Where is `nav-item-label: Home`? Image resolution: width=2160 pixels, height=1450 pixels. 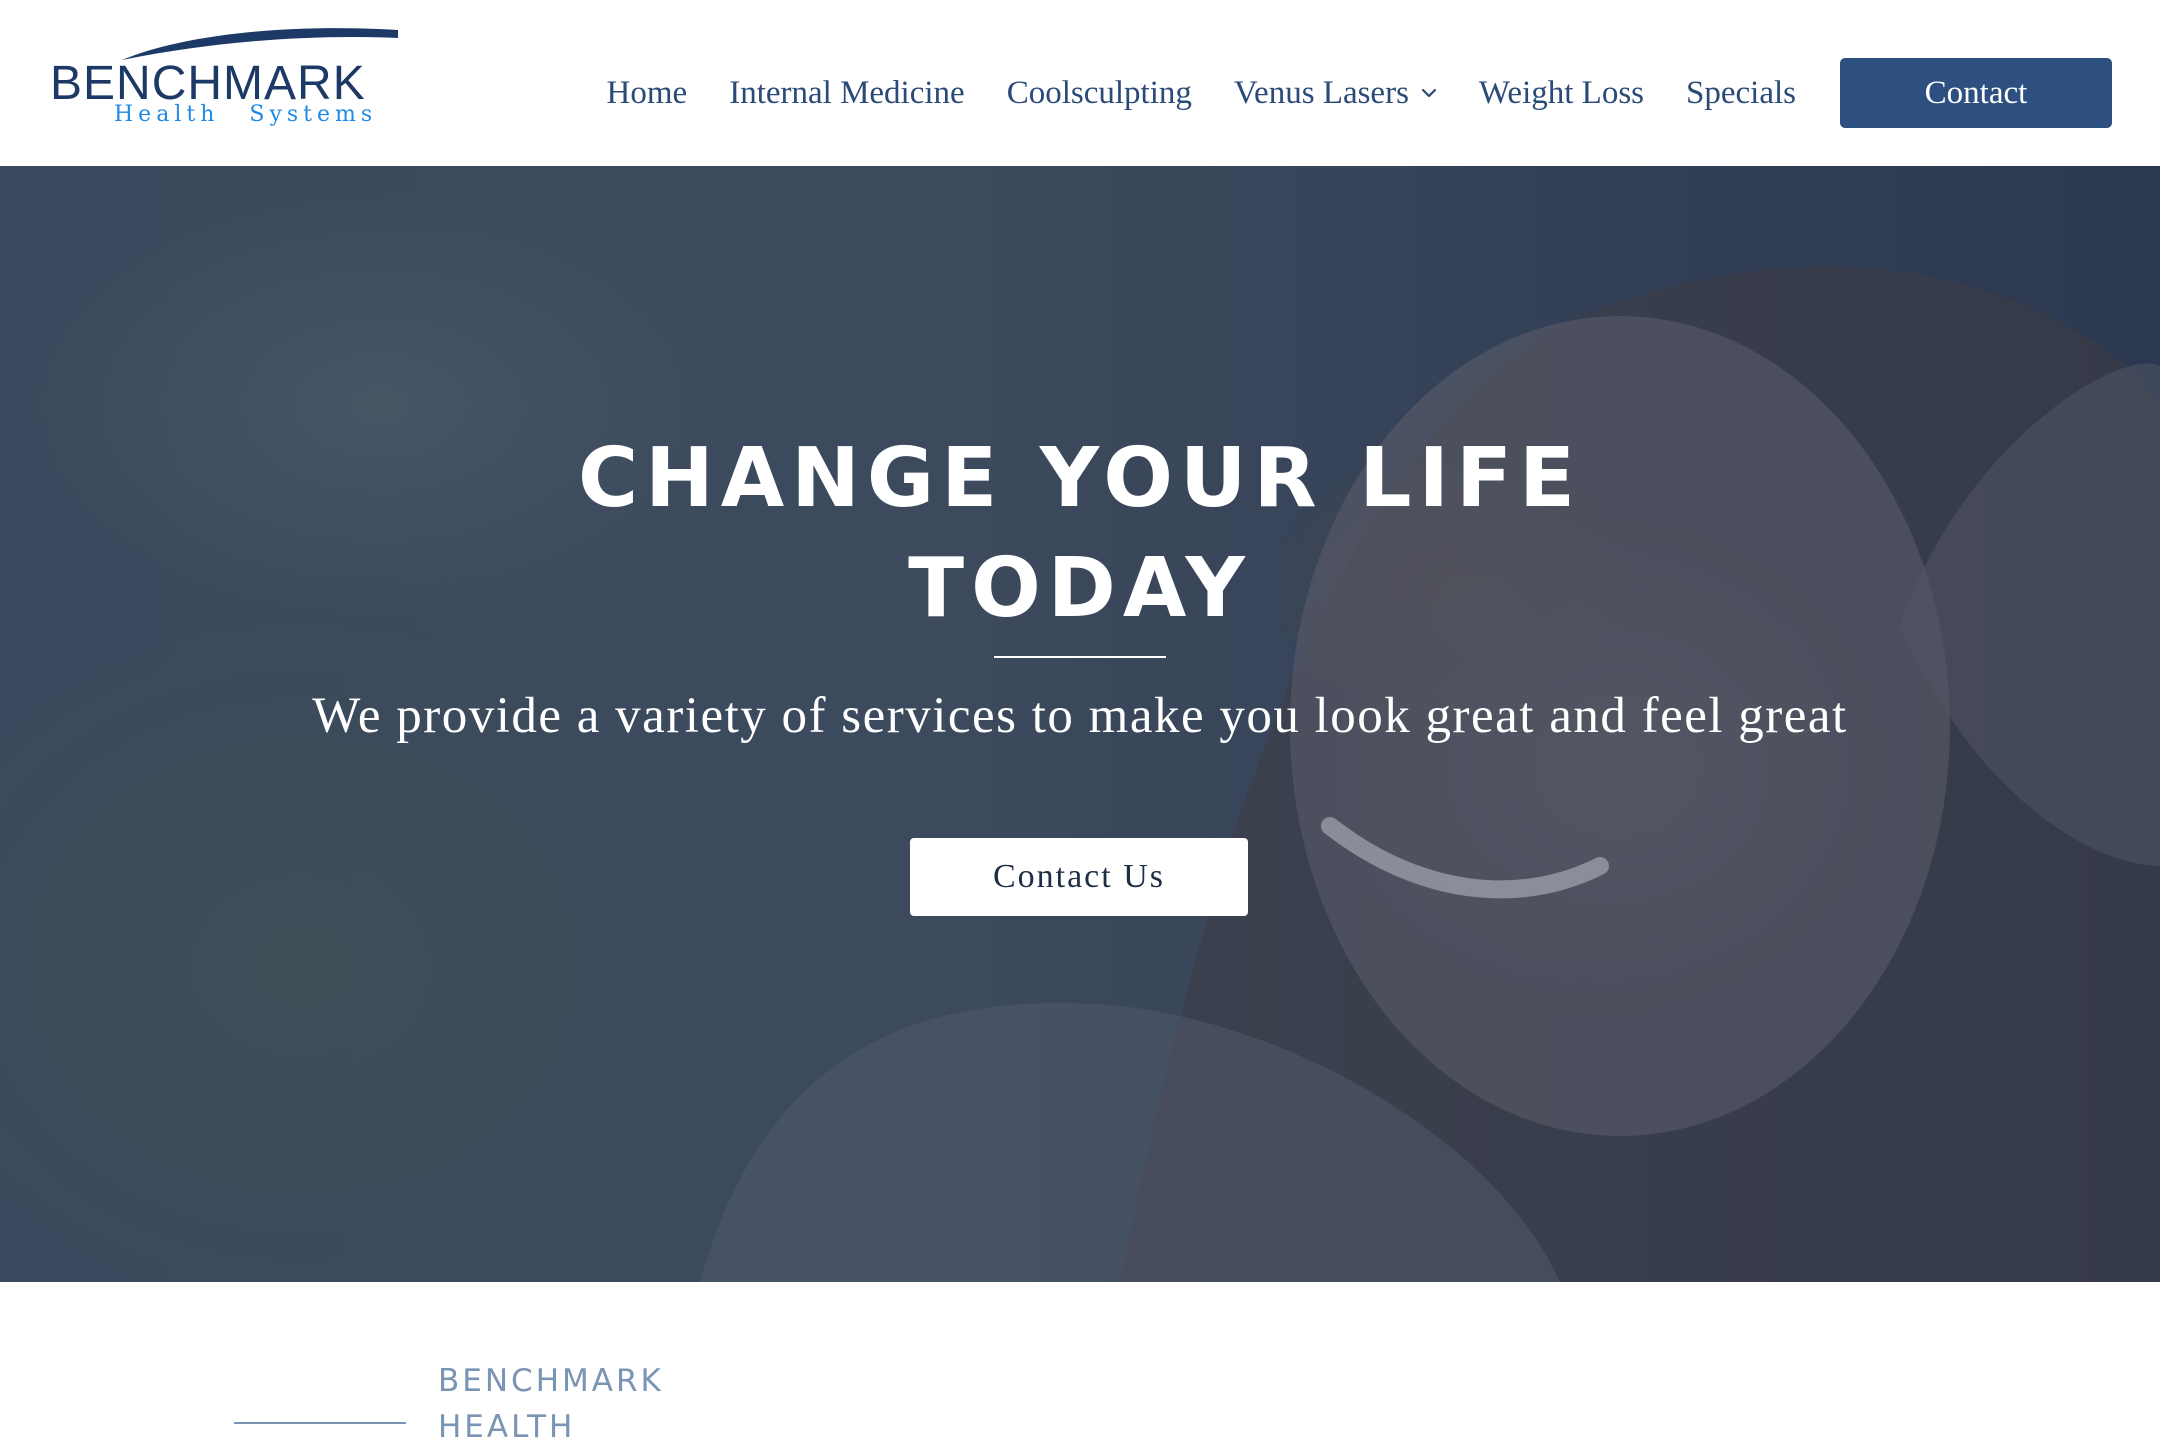 nav-item-label: Home is located at coordinates (647, 92).